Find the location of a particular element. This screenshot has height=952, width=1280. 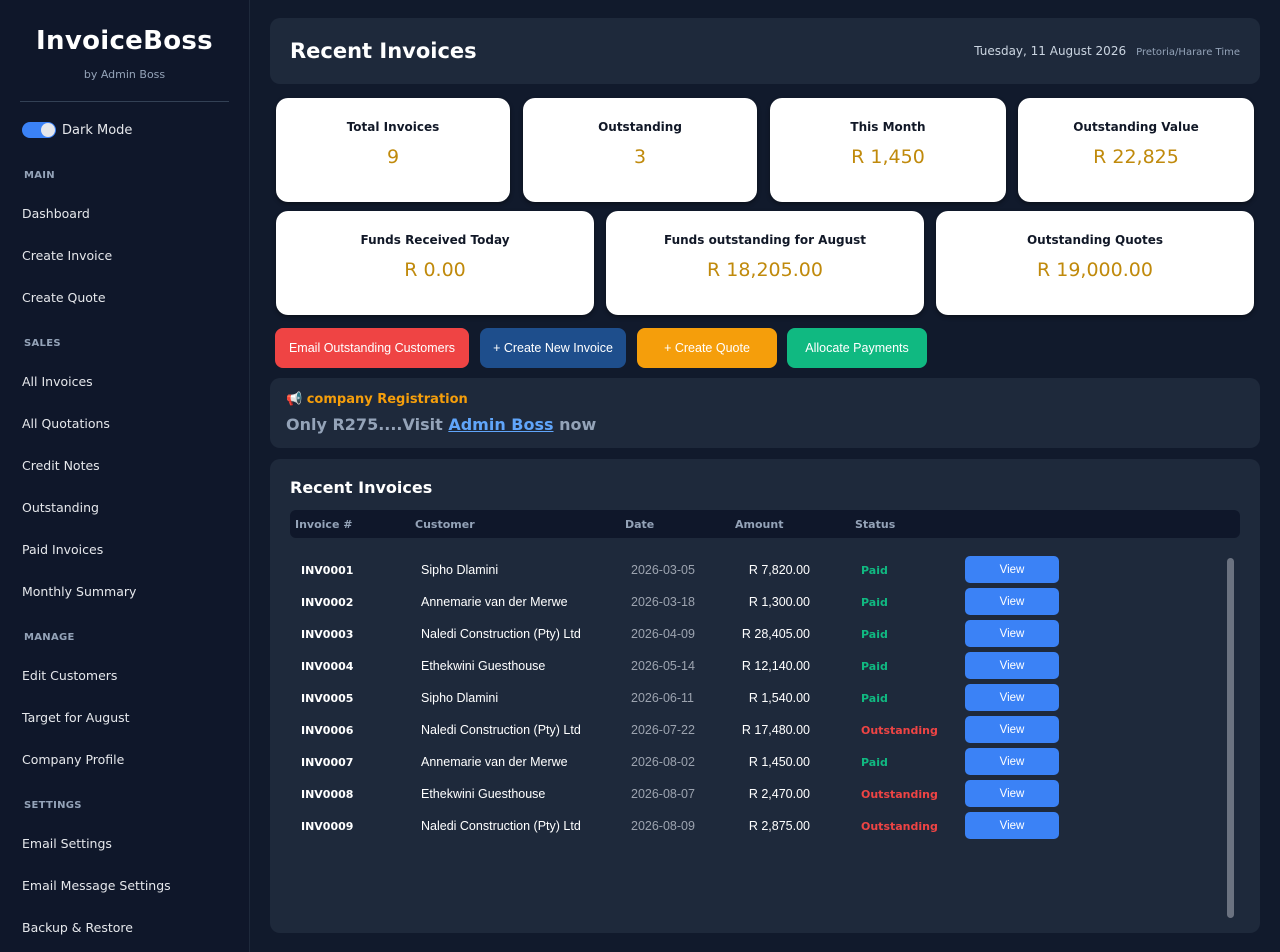

invoice-number: INV0008 is located at coordinates (327, 794).